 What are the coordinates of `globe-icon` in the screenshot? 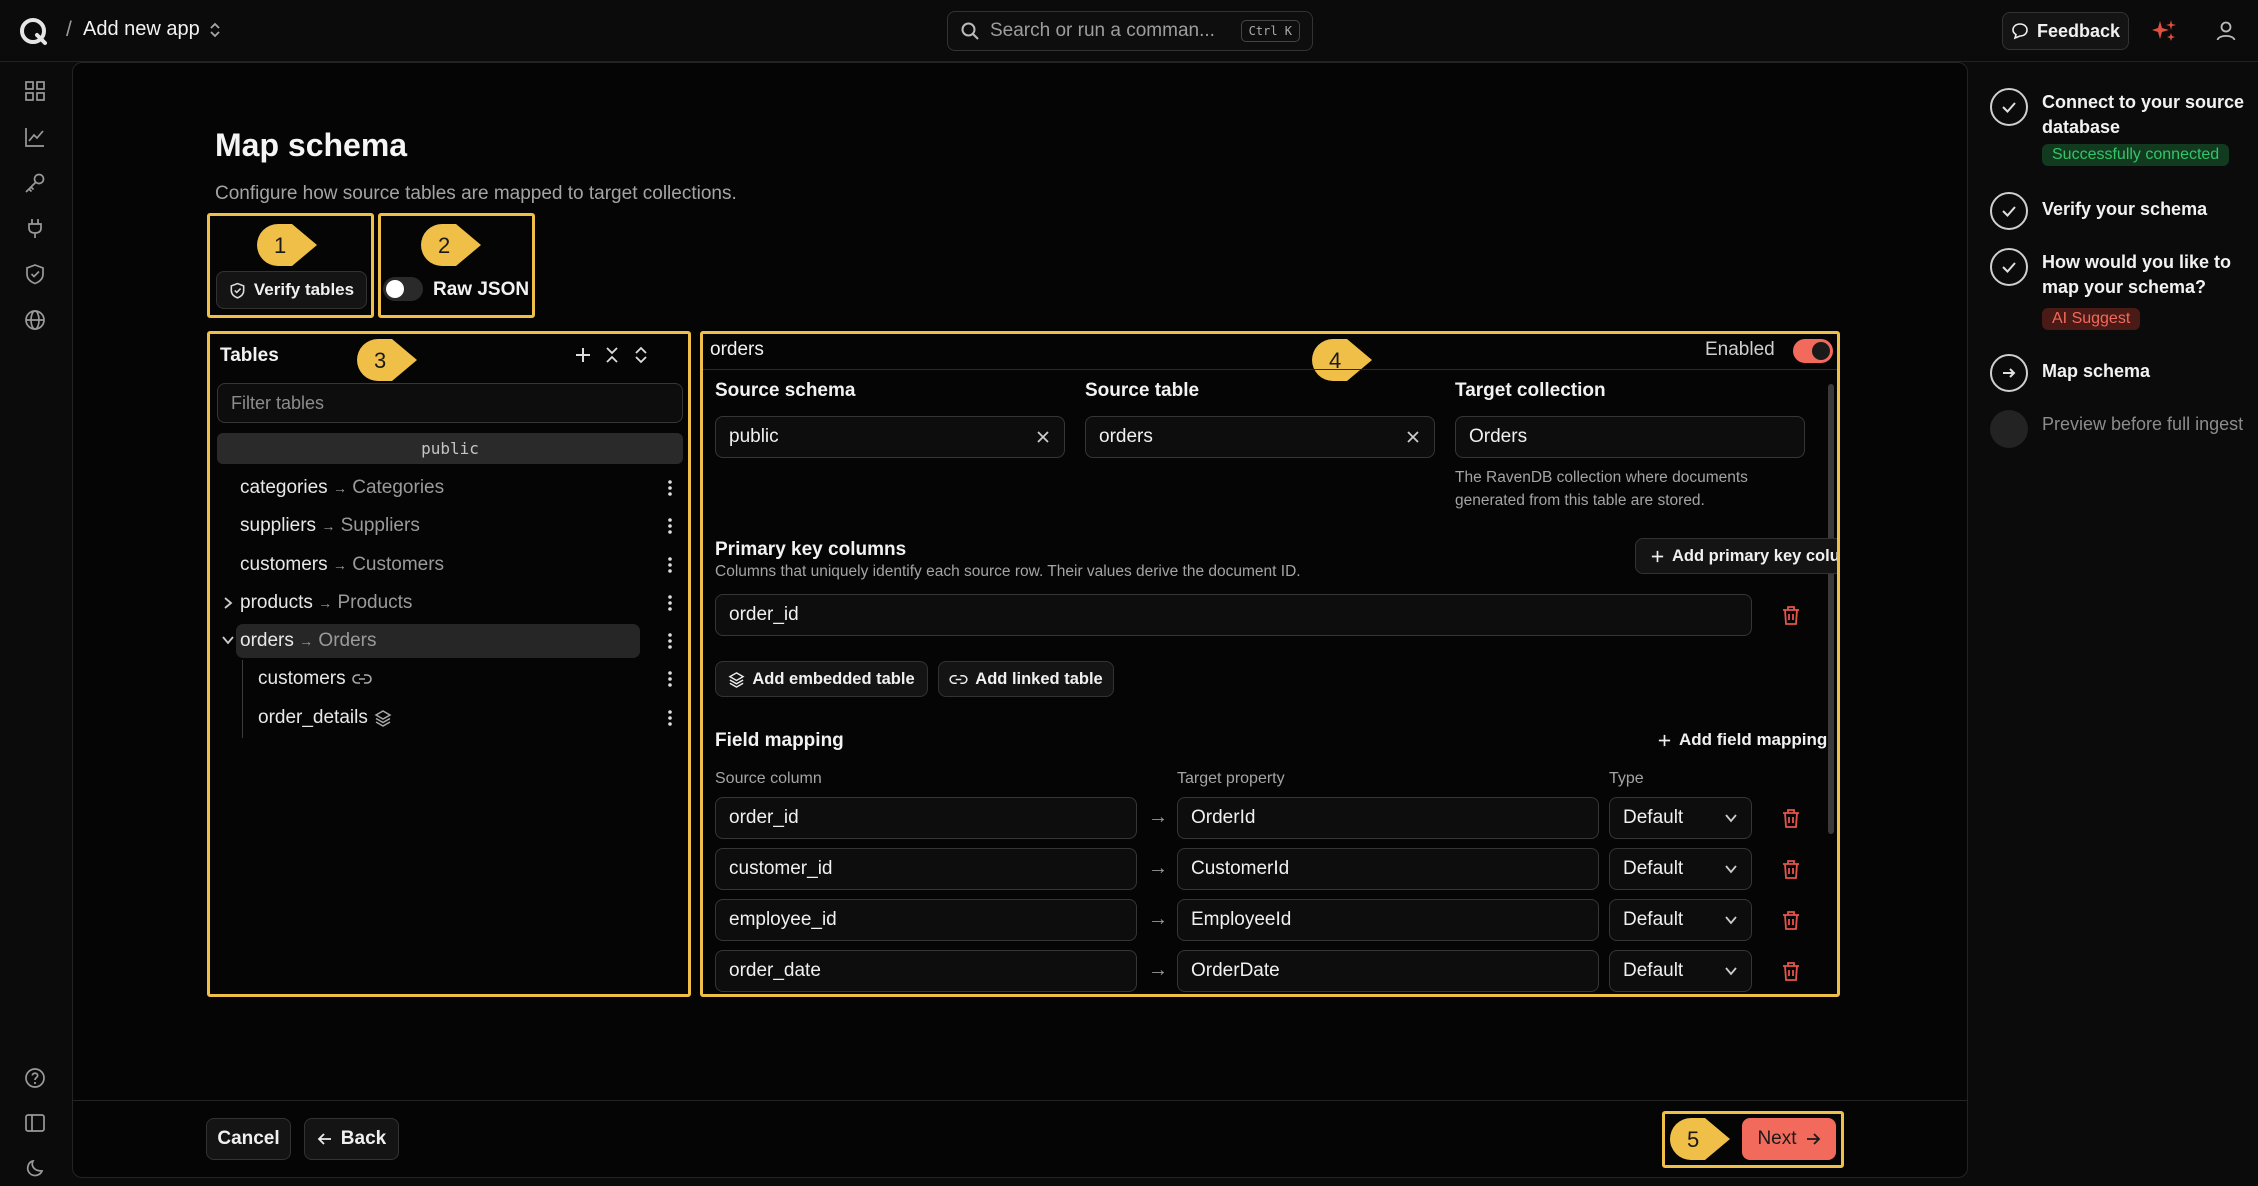 It's located at (37, 322).